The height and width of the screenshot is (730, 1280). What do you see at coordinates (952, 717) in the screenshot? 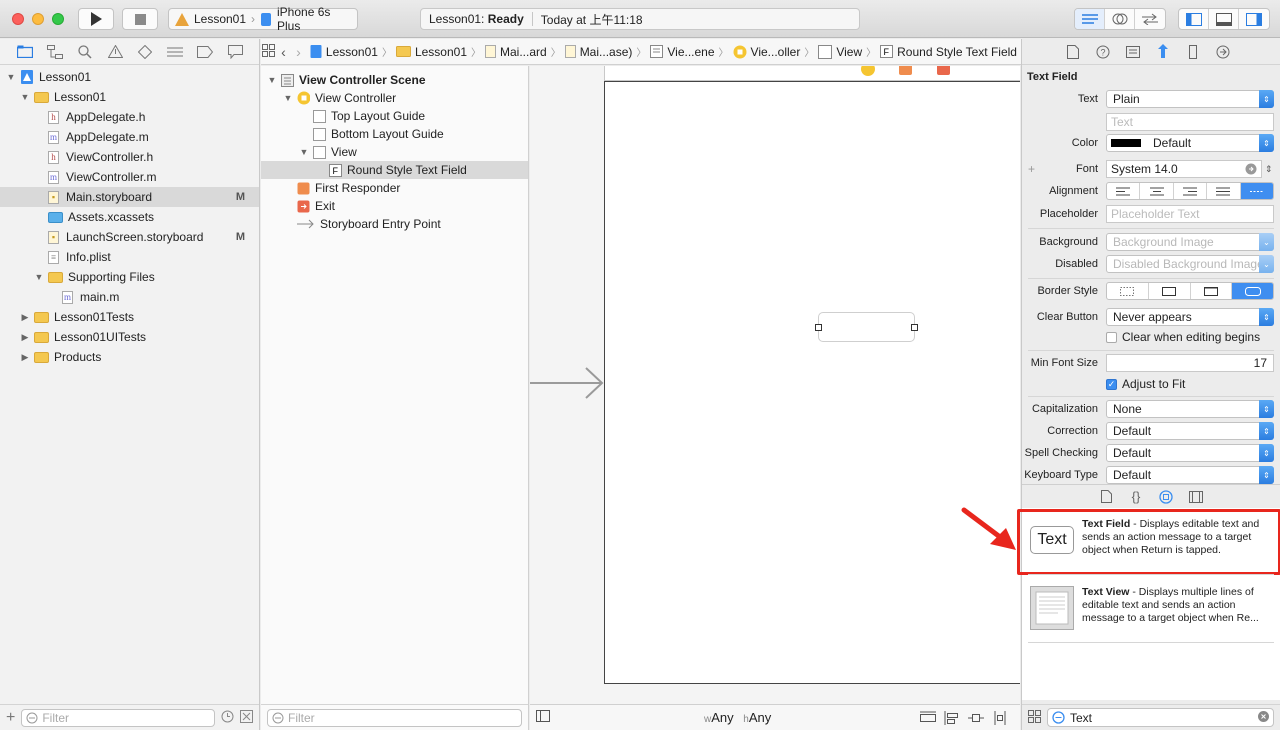
I see `align-icon` at bounding box center [952, 717].